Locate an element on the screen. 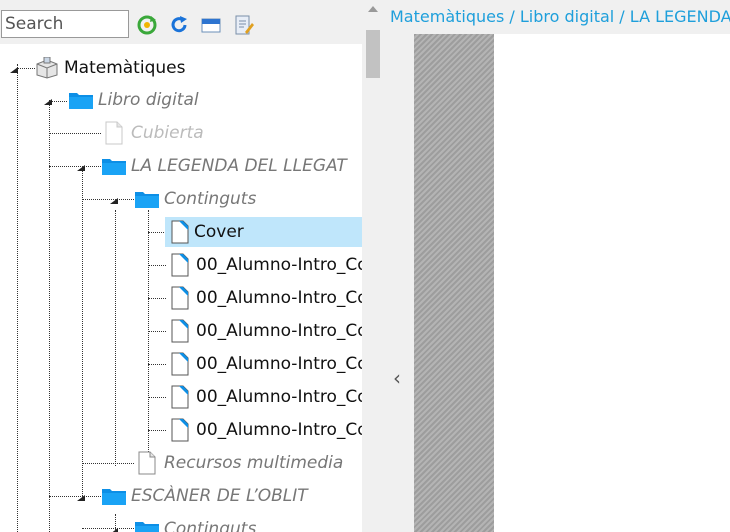  tree-node-label: Recursos multimedia is located at coordinates (254, 463).